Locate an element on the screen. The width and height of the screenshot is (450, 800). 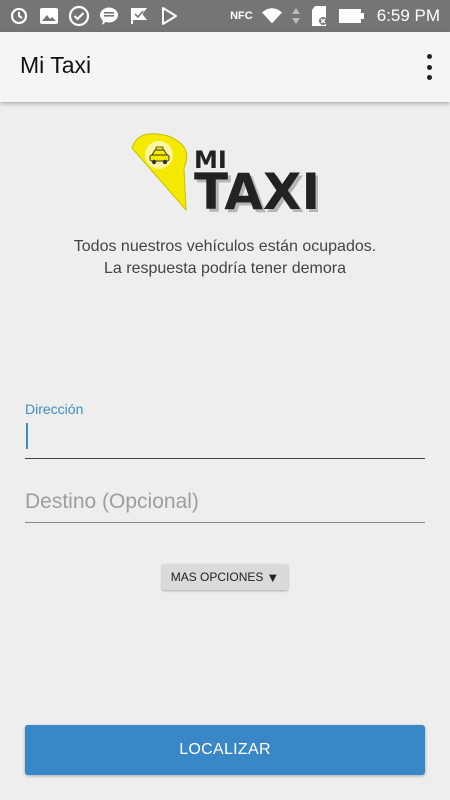
more-options-label: MAS OPCIONES is located at coordinates (217, 577).